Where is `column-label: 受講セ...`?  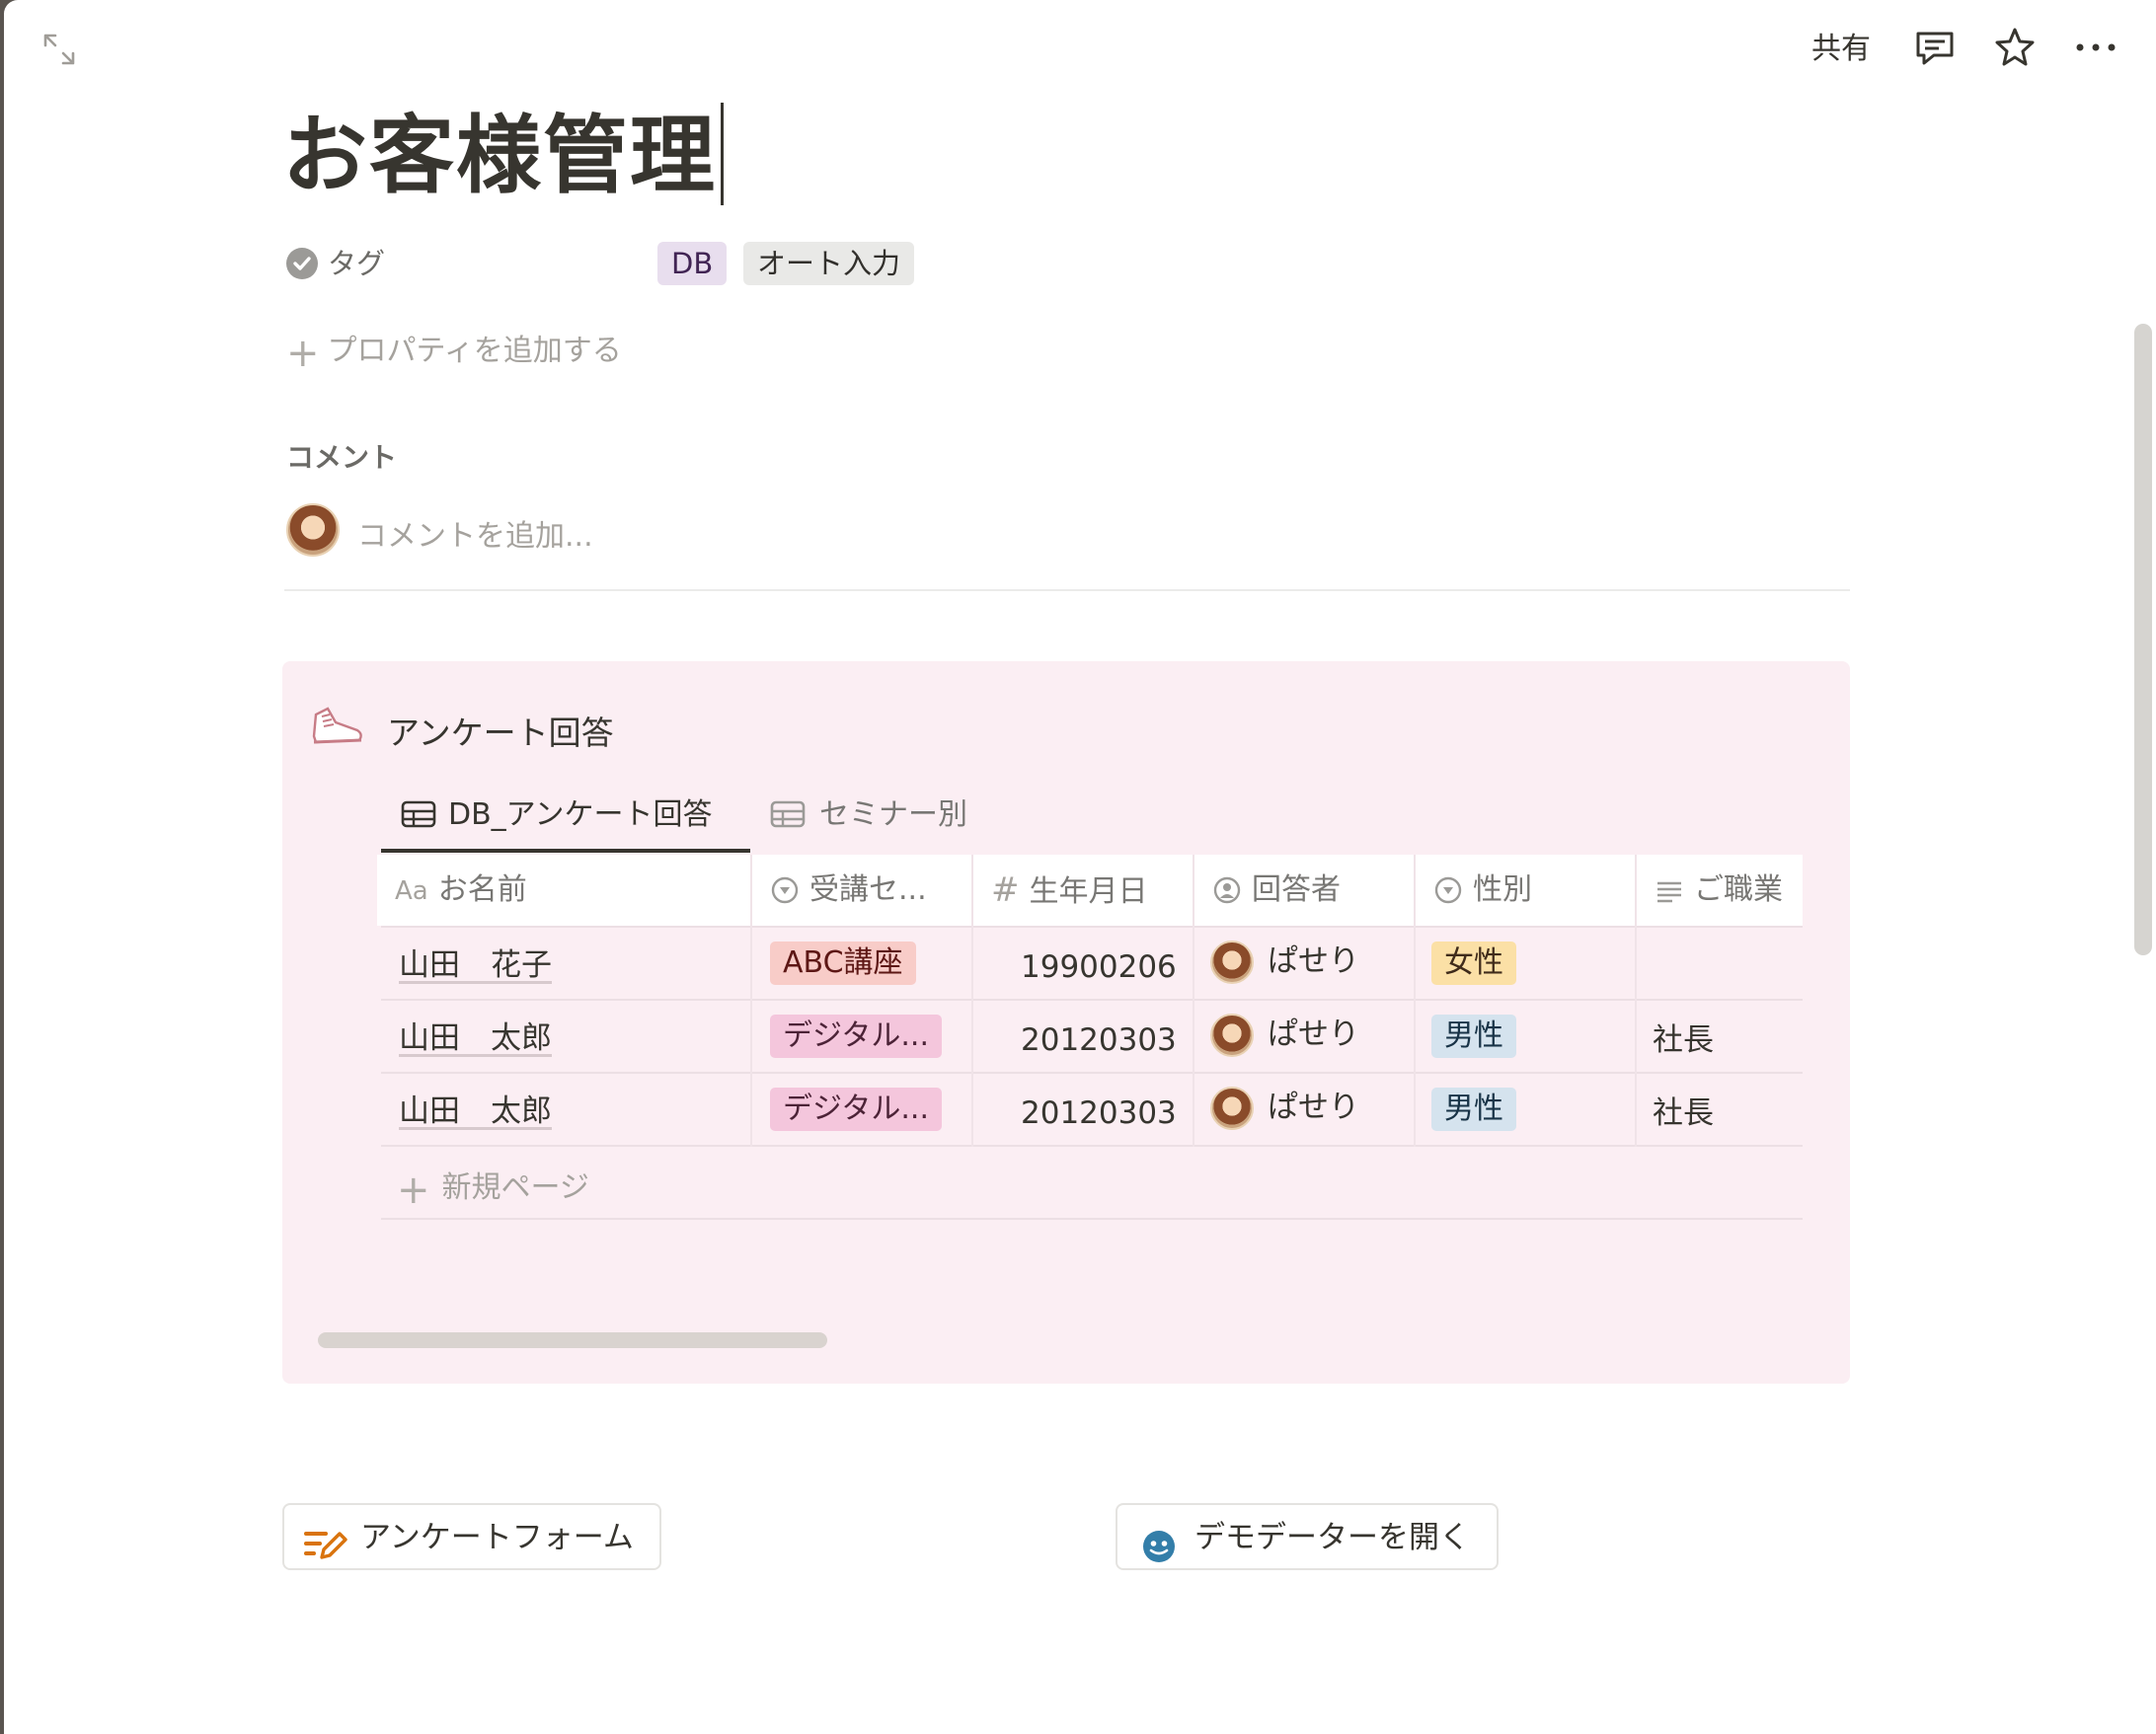
column-label: 受講セ... is located at coordinates (868, 890).